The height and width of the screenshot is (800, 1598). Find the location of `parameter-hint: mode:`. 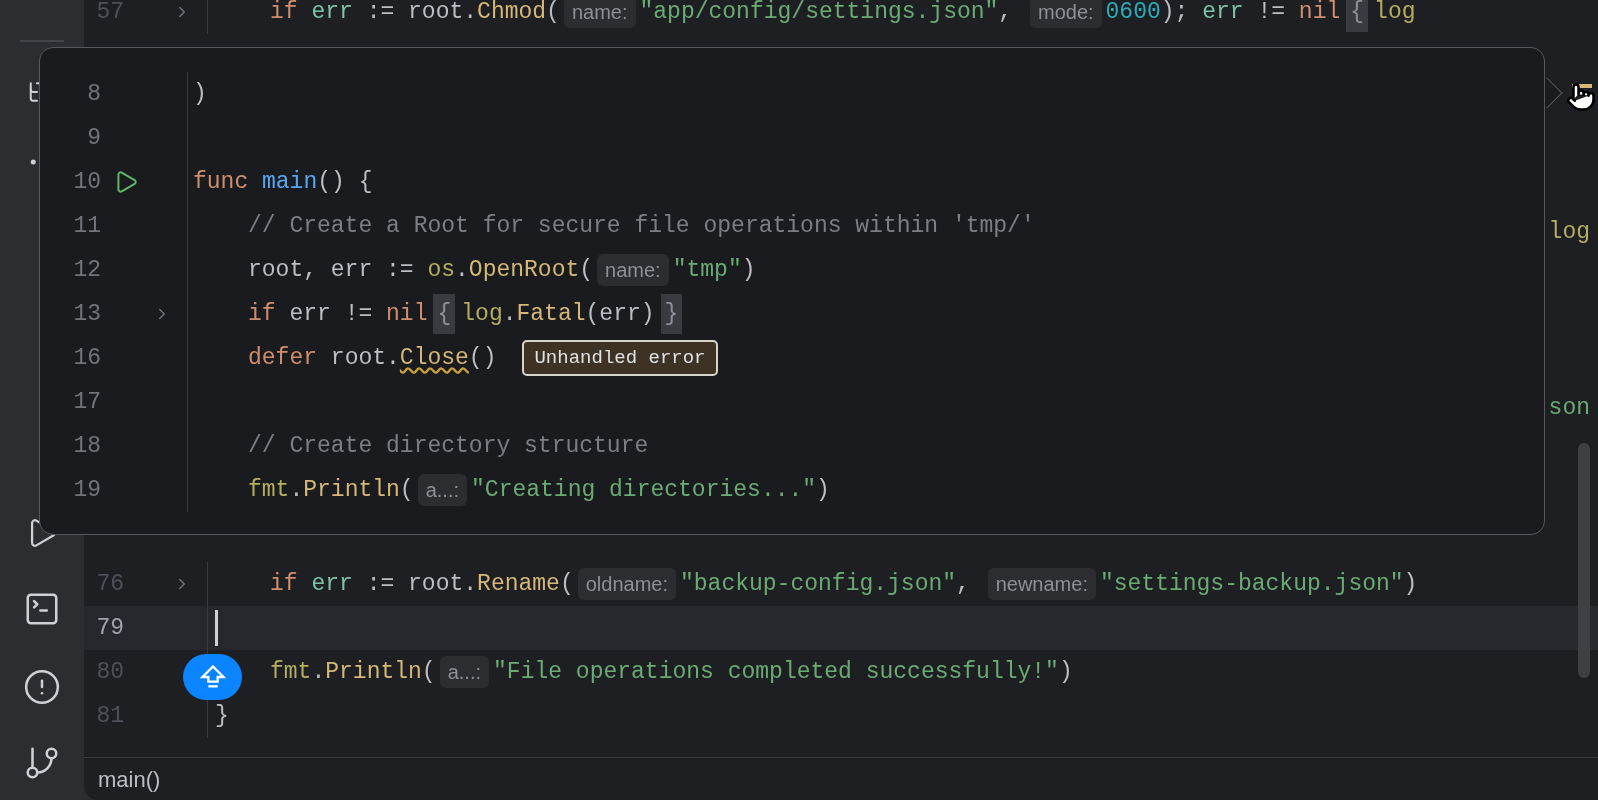

parameter-hint: mode: is located at coordinates (1065, 14).